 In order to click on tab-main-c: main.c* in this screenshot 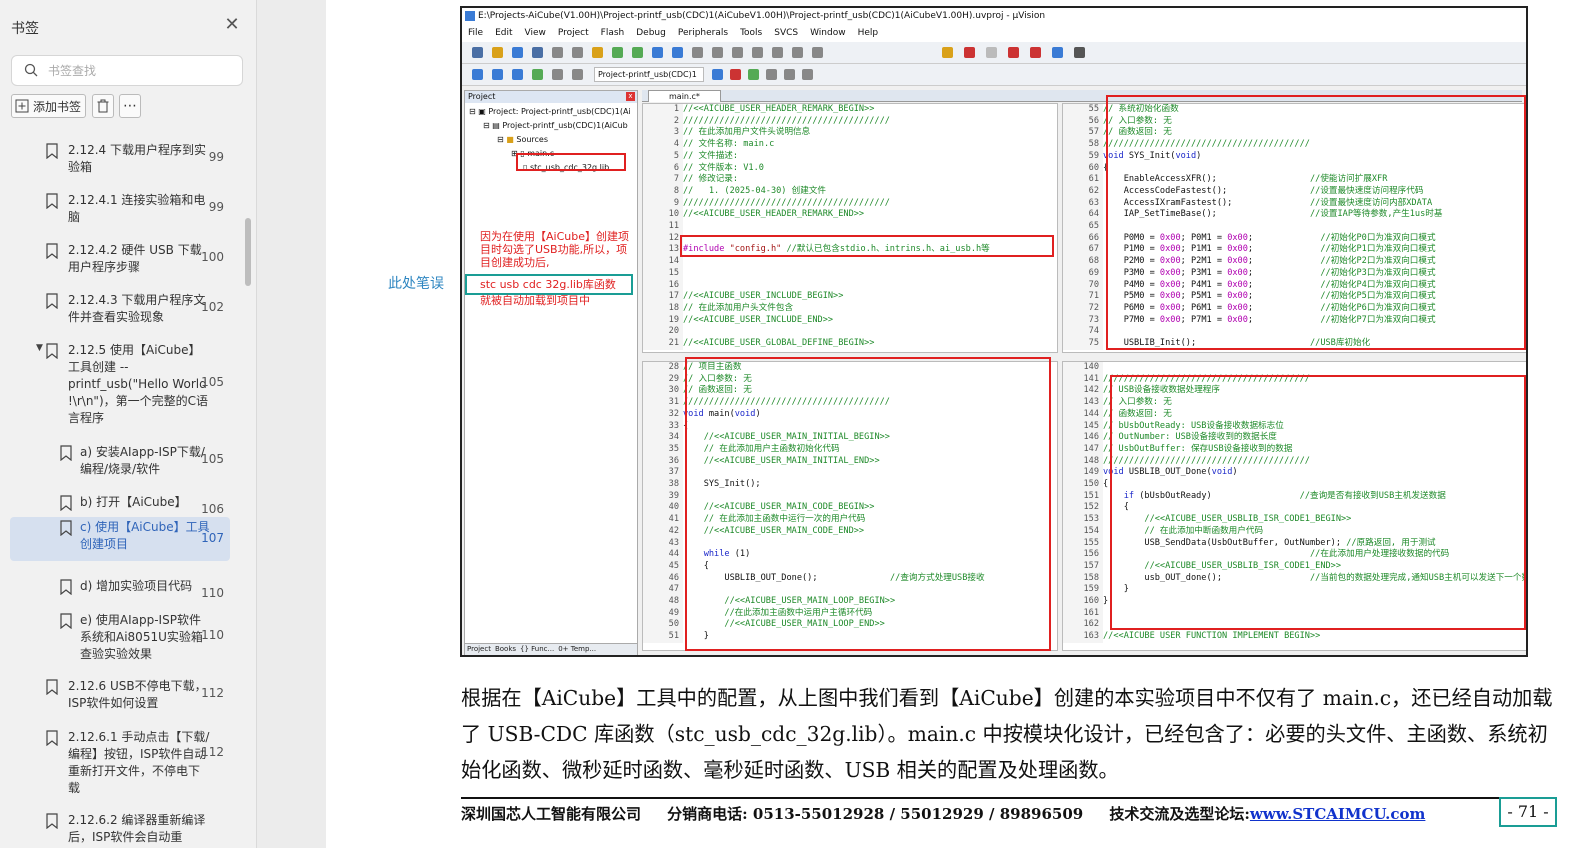, I will do `click(684, 96)`.